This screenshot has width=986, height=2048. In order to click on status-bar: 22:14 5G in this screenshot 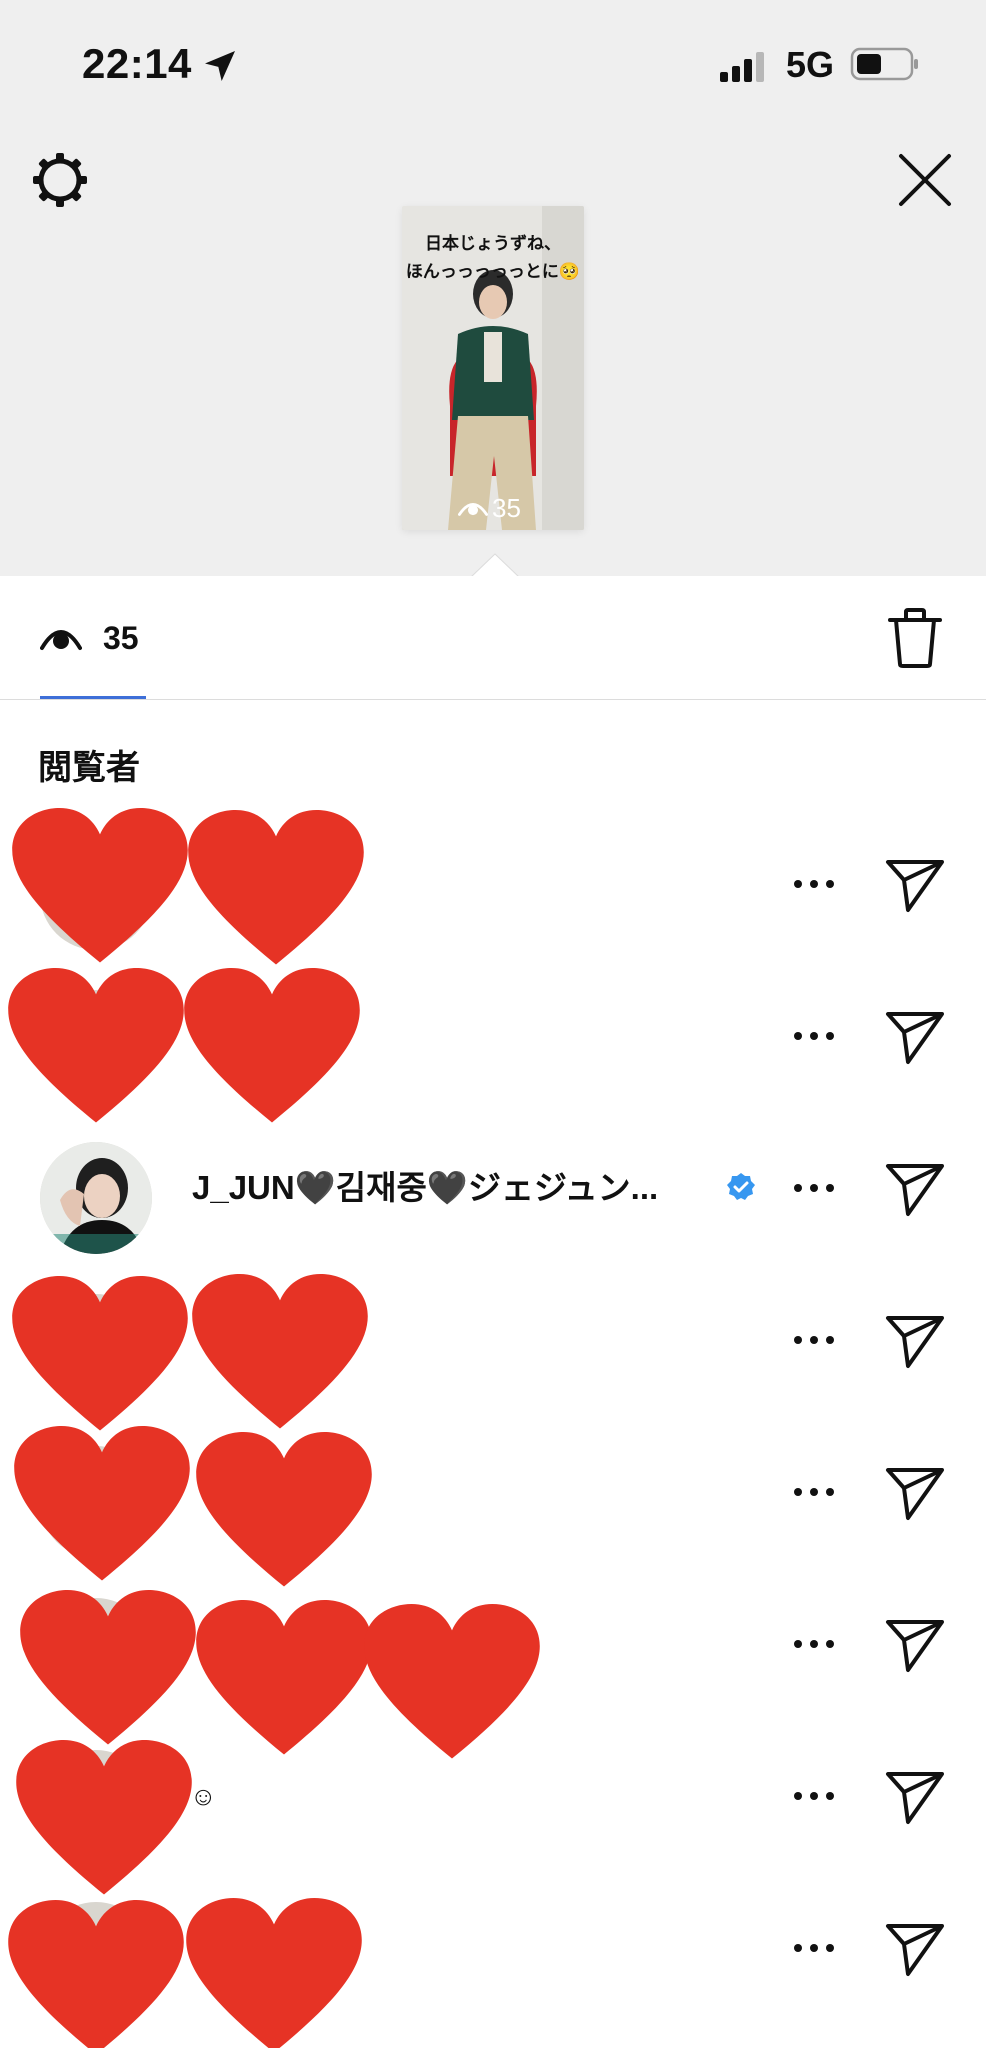, I will do `click(493, 60)`.